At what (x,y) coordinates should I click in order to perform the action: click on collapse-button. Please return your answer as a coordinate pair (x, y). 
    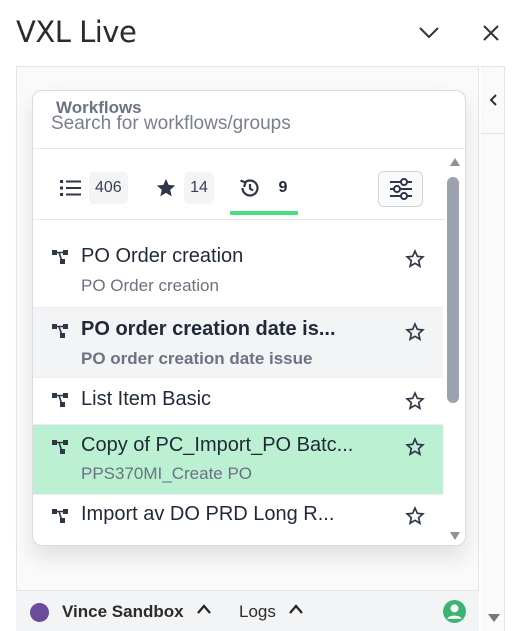
    Looking at the image, I should click on (429, 33).